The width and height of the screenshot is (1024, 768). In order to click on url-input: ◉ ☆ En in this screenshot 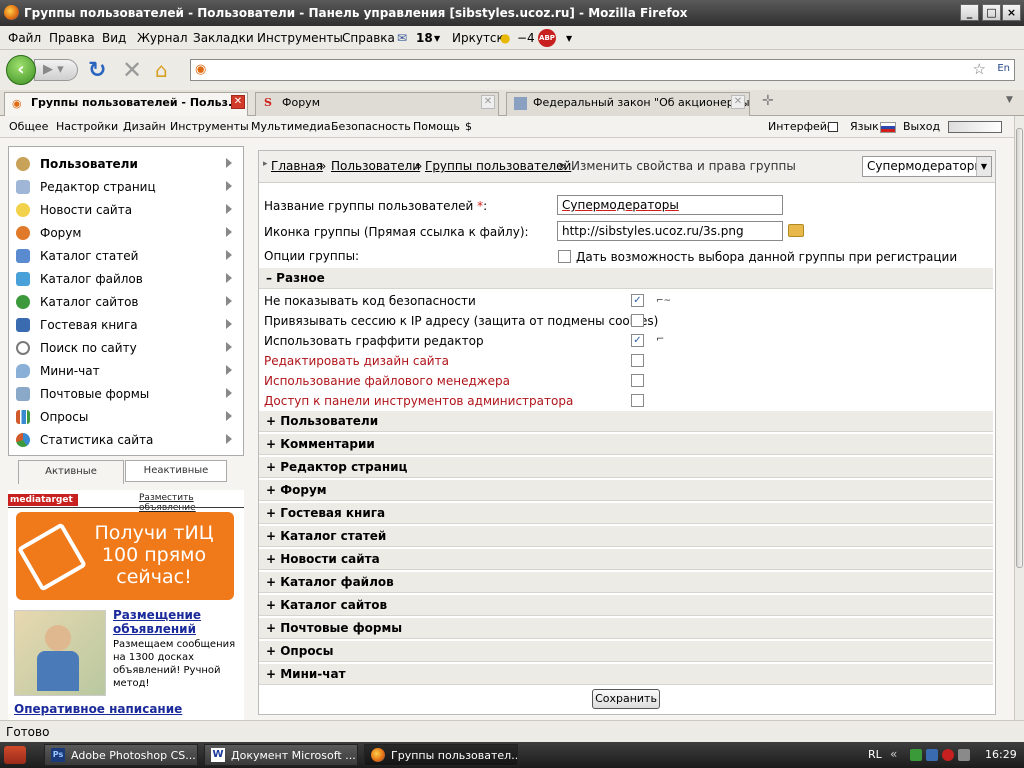, I will do `click(602, 70)`.